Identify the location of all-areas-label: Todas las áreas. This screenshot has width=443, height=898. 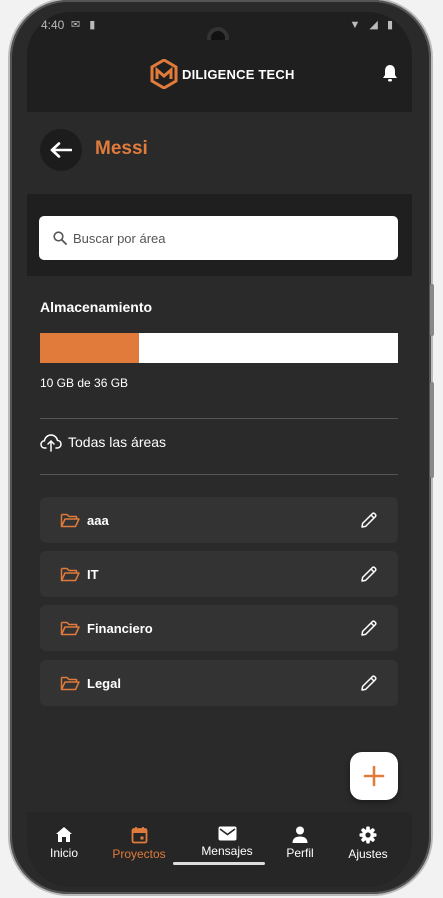
(117, 442).